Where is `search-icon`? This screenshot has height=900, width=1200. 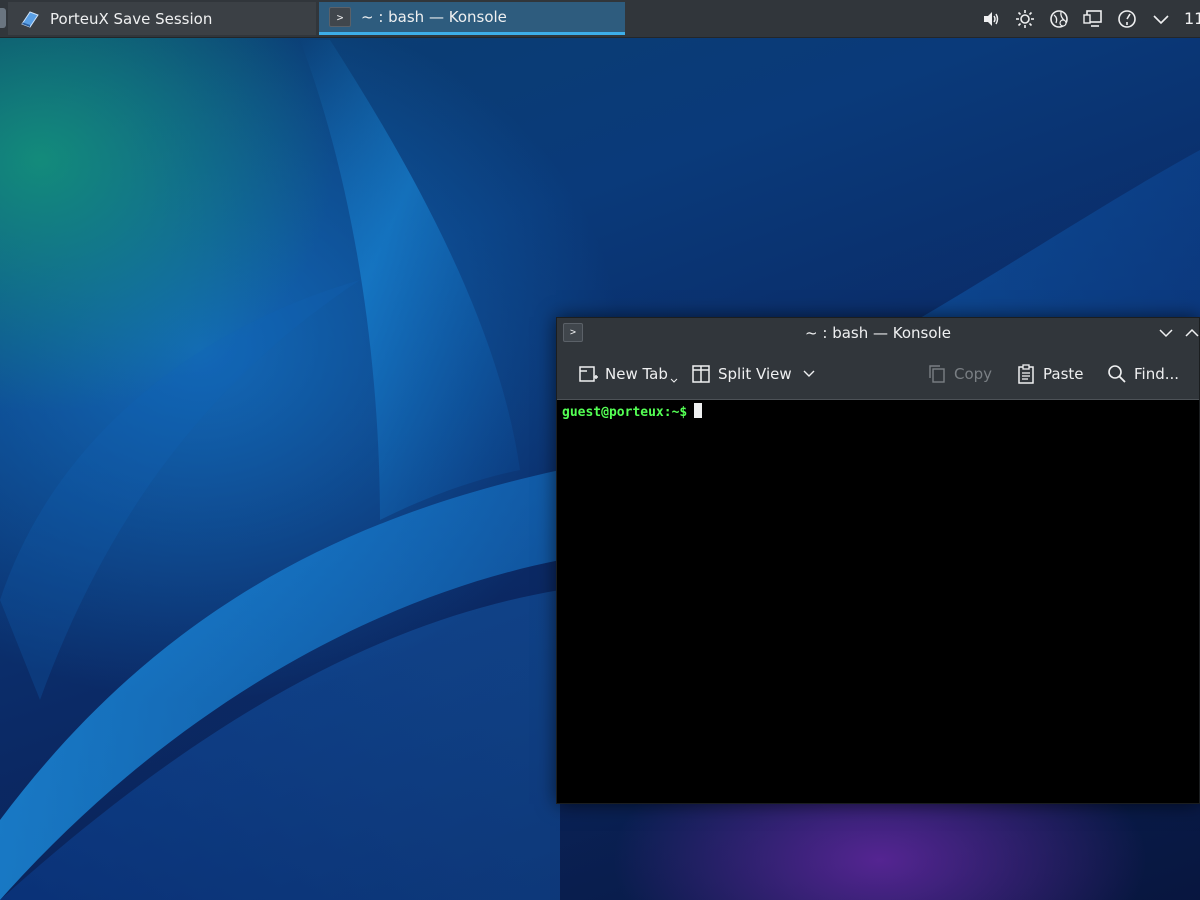 search-icon is located at coordinates (1117, 374).